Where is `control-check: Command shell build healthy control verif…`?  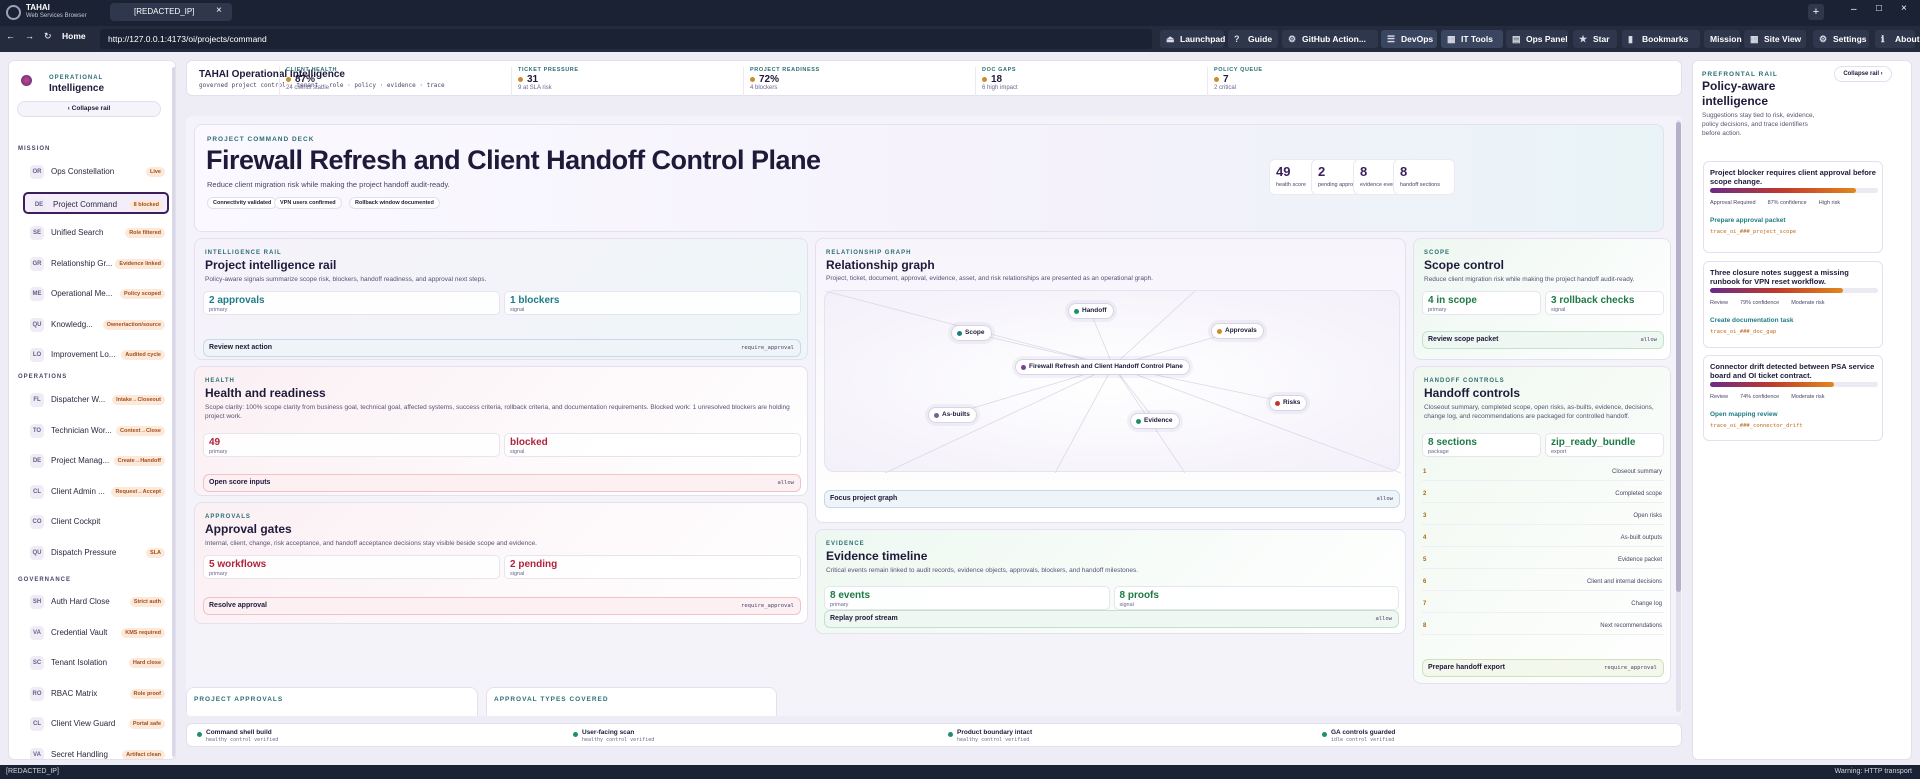
control-check: Command shell build healthy control verif… is located at coordinates (377, 736).